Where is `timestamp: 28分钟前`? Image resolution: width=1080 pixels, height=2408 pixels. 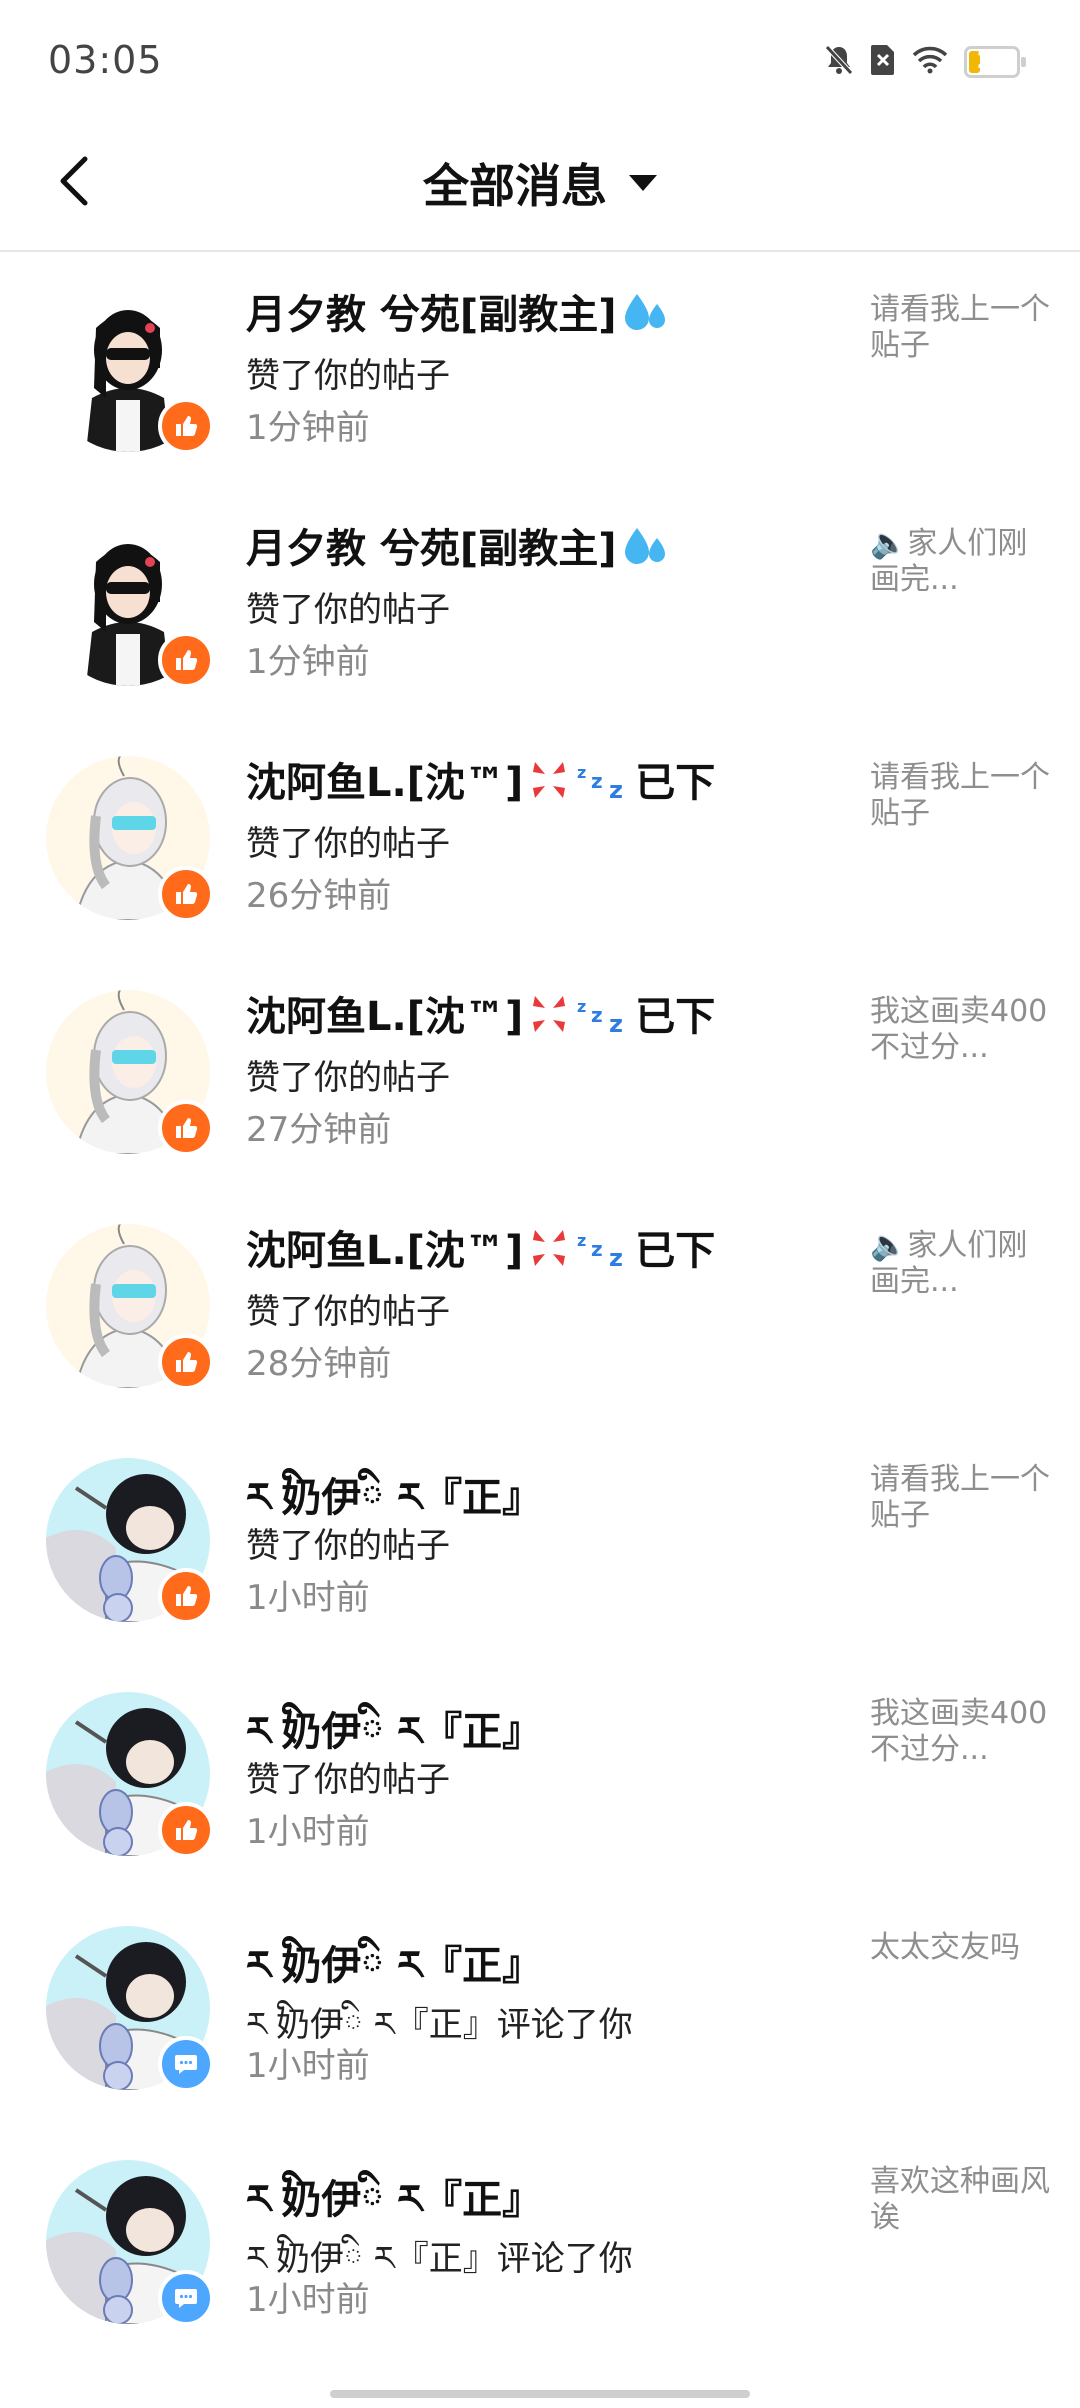 timestamp: 28分钟前 is located at coordinates (319, 1364).